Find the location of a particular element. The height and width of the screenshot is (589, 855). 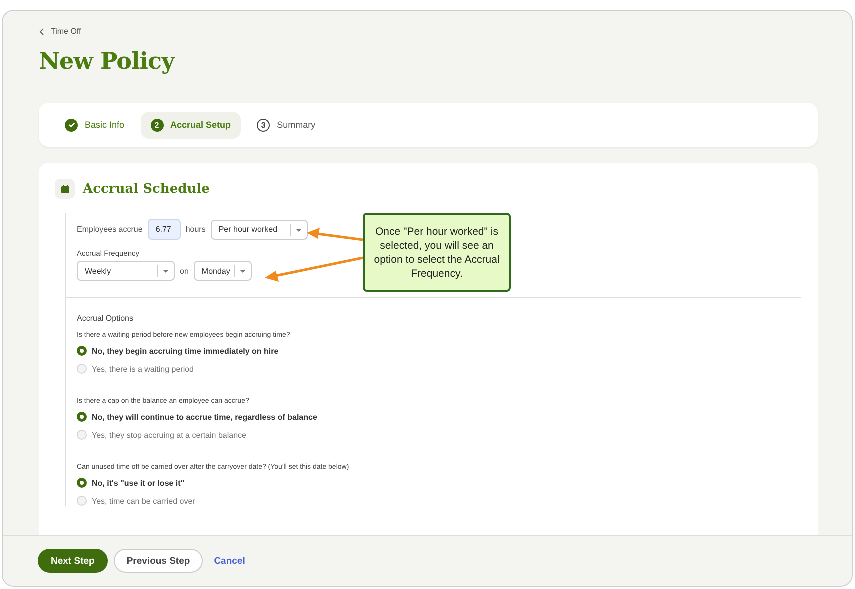

step-tab: Basic Info is located at coordinates (95, 125).